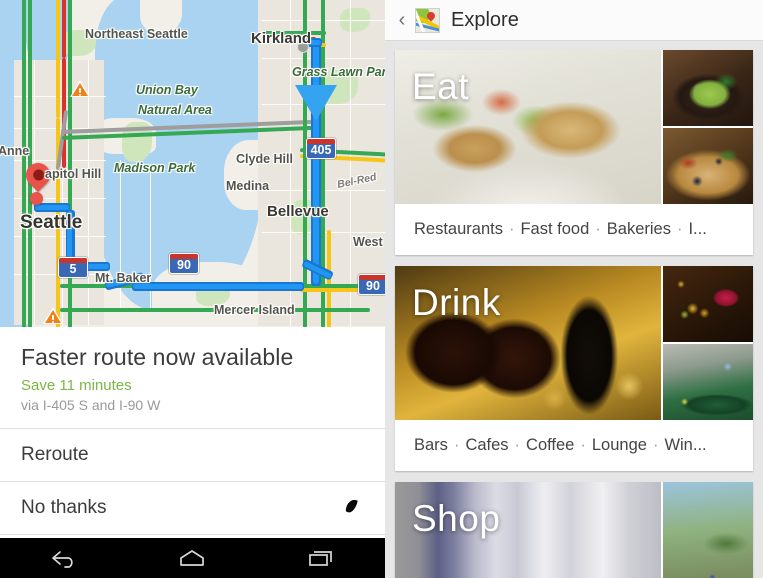  I want to click on eat-thumb-pizza, so click(708, 165).